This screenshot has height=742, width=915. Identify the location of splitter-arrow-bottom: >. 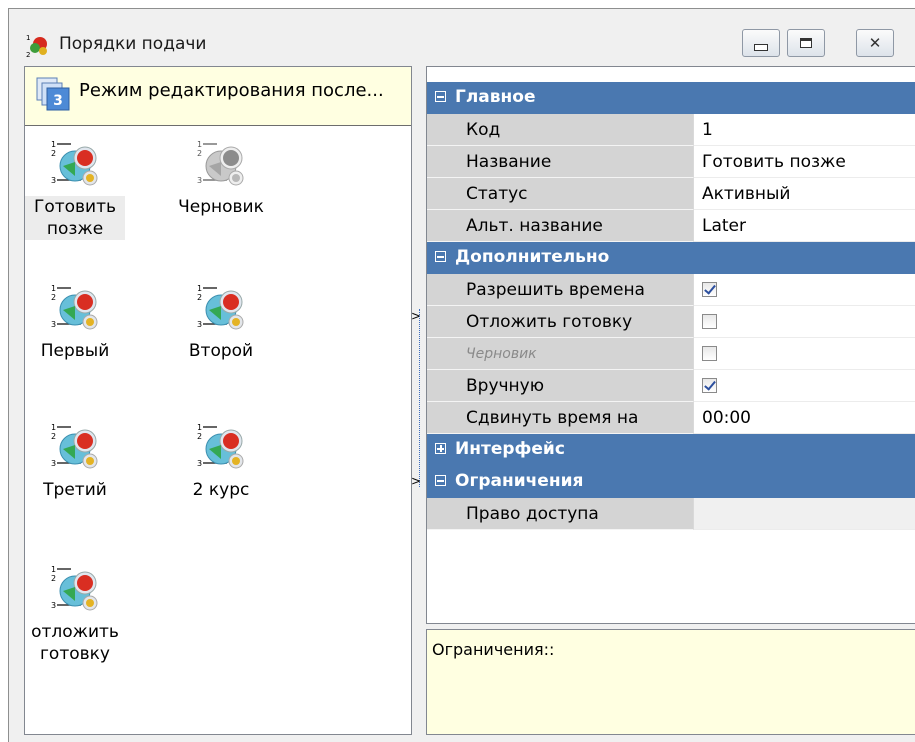
(416, 481).